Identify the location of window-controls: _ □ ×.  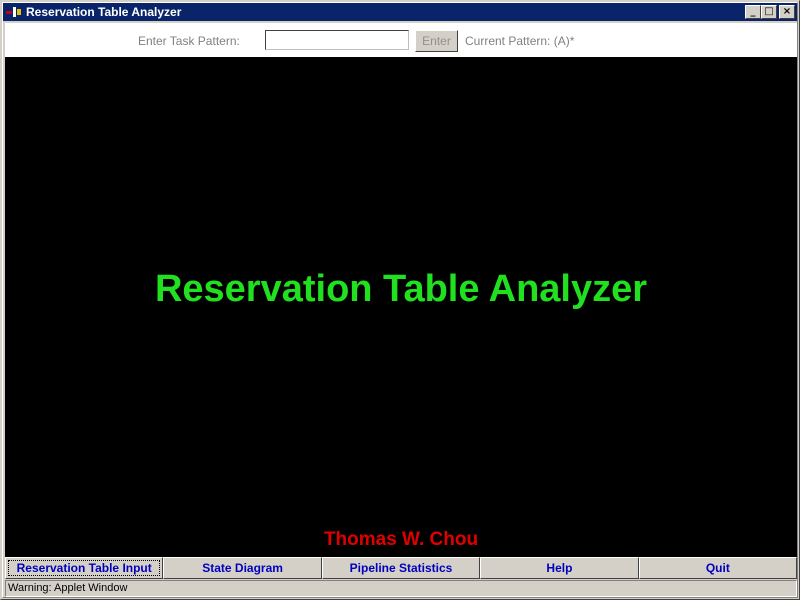
(770, 12).